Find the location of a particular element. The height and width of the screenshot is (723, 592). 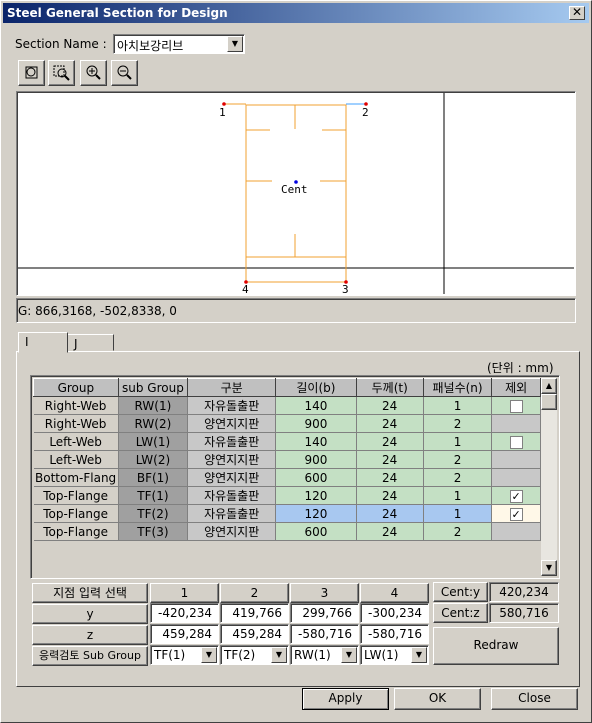

ok-button: OK is located at coordinates (437, 699).